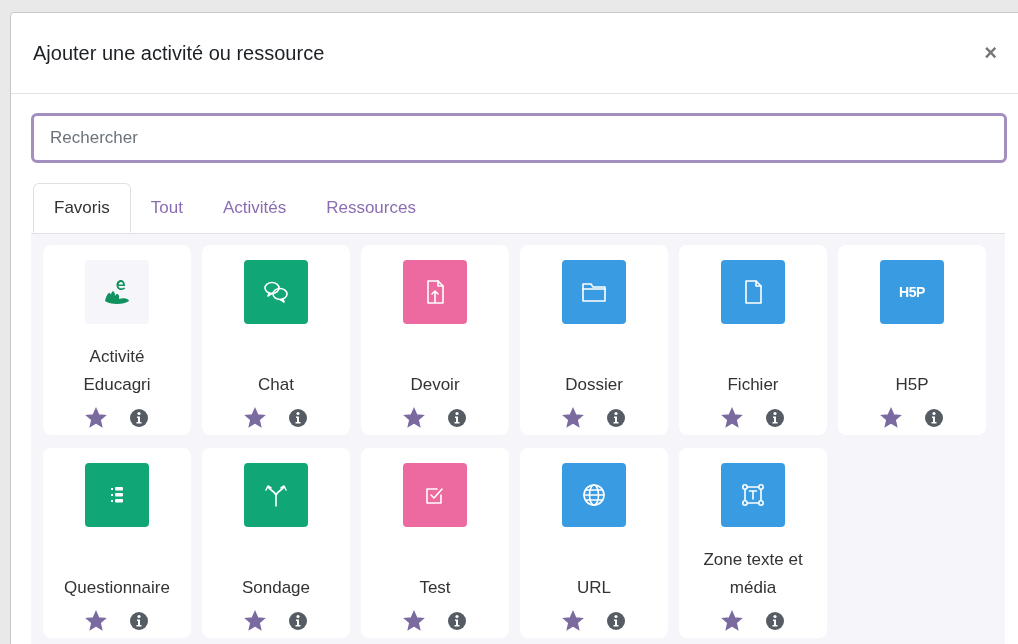 Image resolution: width=1018 pixels, height=644 pixels. I want to click on activity-card: Chat, so click(276, 340).